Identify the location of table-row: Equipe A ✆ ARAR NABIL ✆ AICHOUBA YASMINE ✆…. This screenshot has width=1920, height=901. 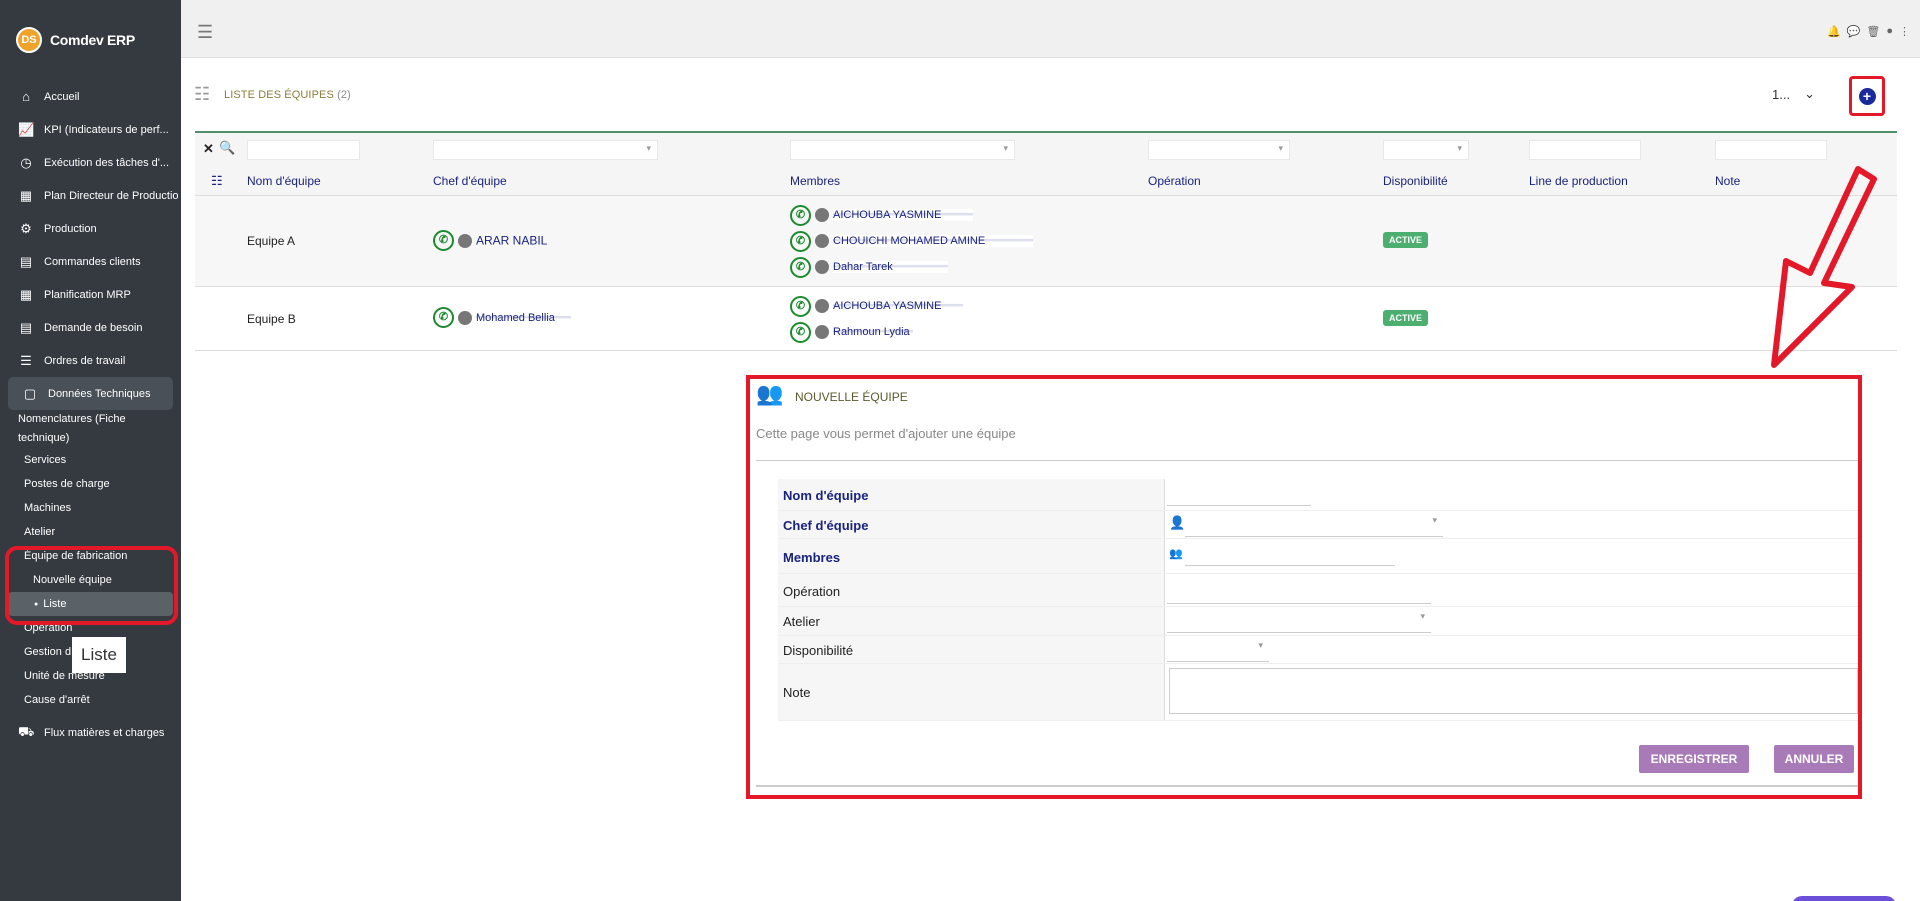
(1046, 241).